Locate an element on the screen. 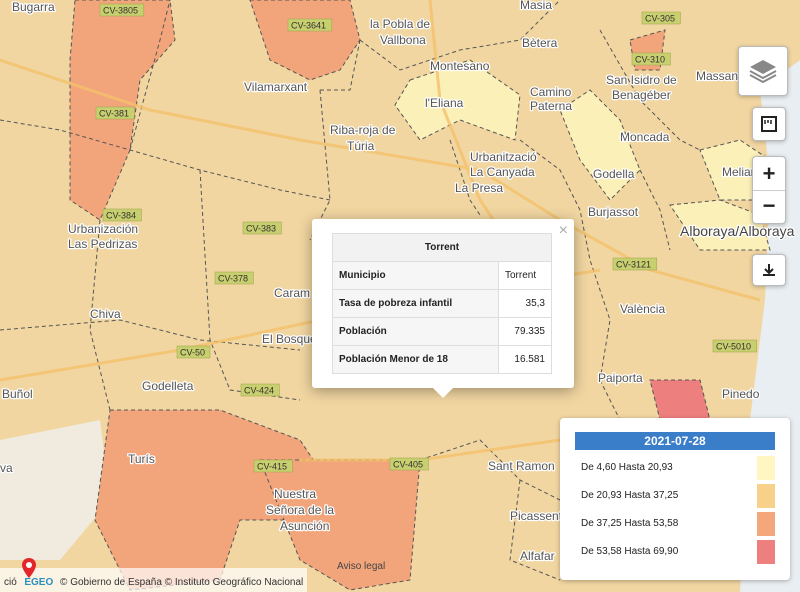 This screenshot has width=800, height=592. road-shield: CV-381 is located at coordinates (115, 113).